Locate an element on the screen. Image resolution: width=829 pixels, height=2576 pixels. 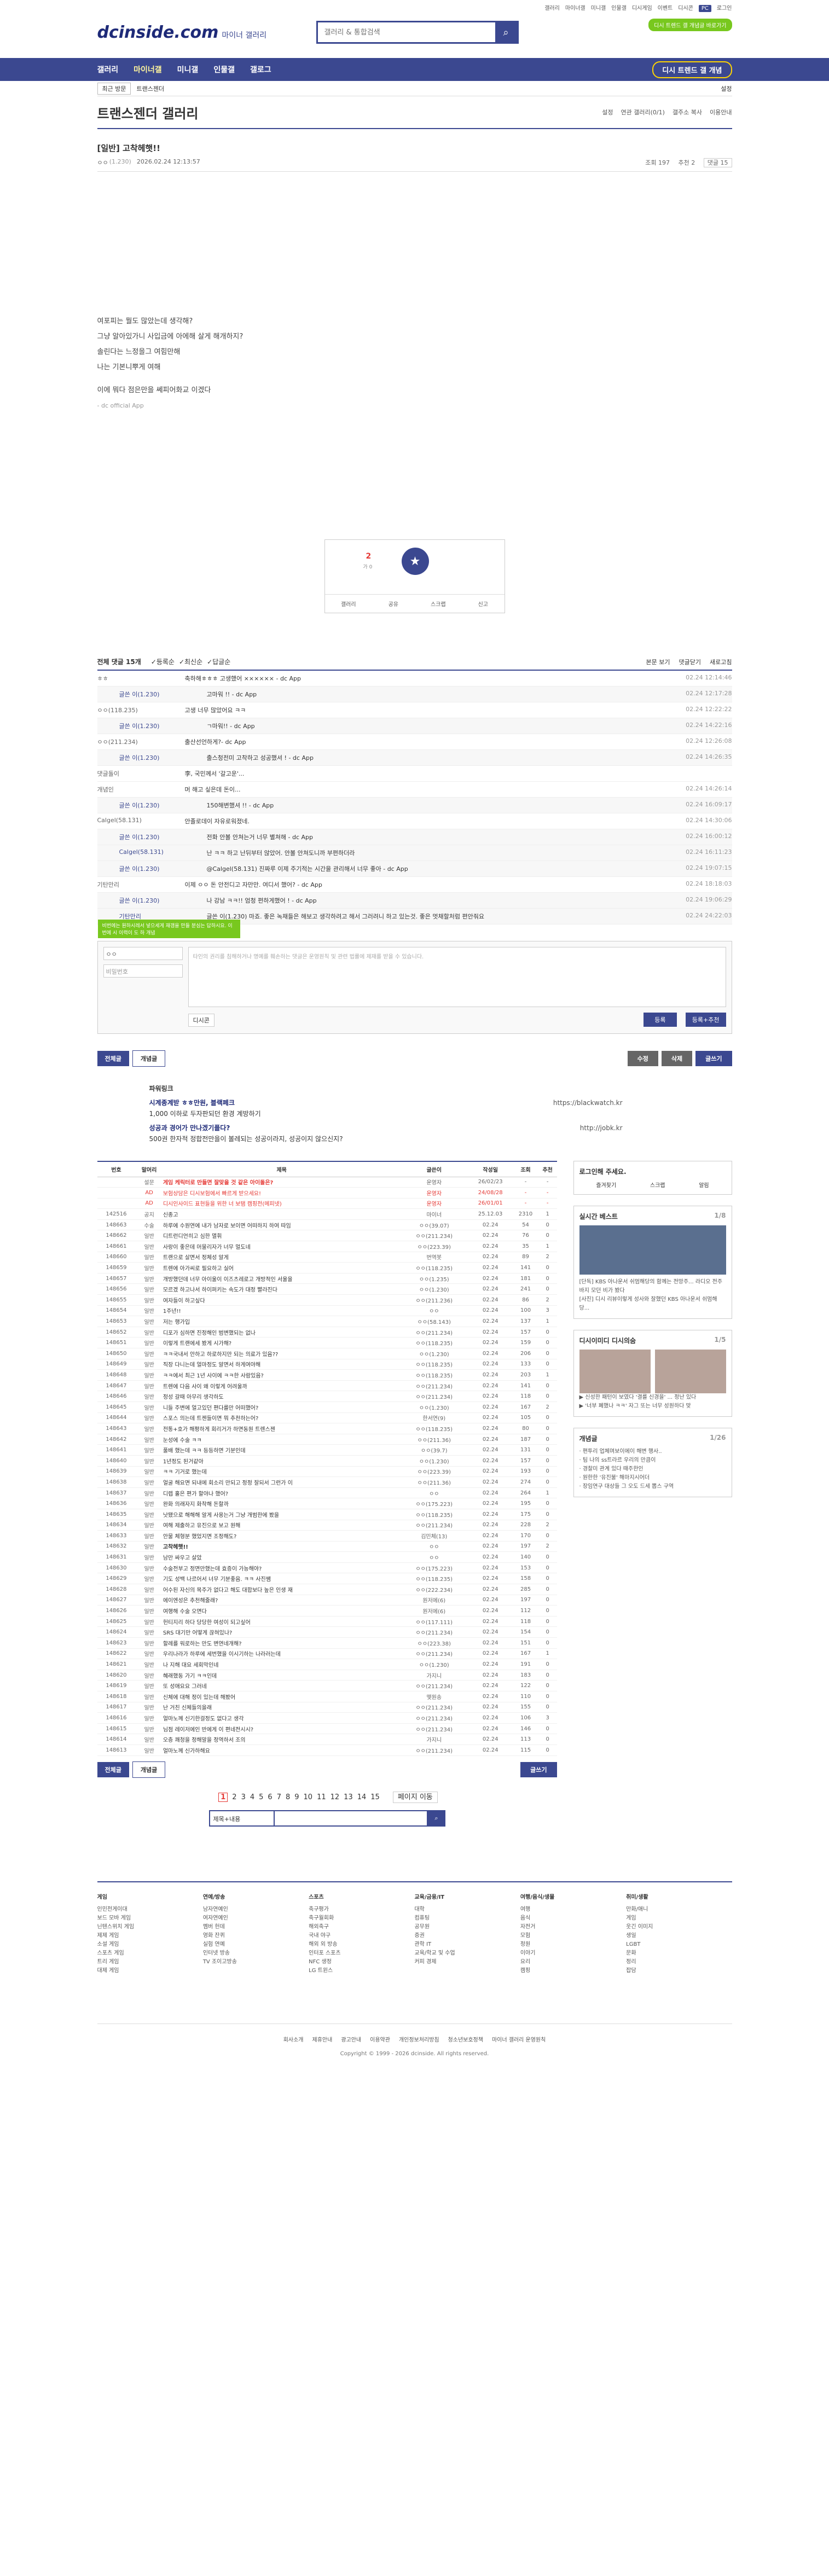
list-all-button: 전체글 is located at coordinates (113, 1769).